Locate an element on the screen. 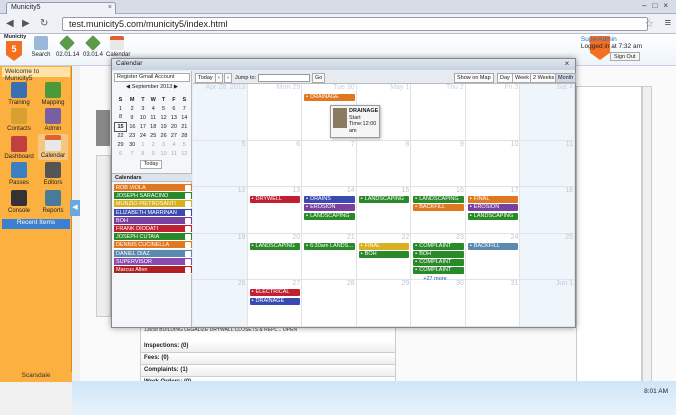 Image resolution: width=676 pixels, height=415 pixels. mini-day: 16 is located at coordinates (132, 126).